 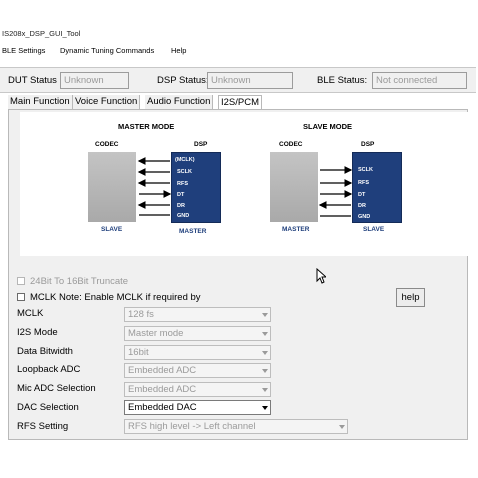 I want to click on master-codec-role: SLAVE, so click(x=112, y=229).